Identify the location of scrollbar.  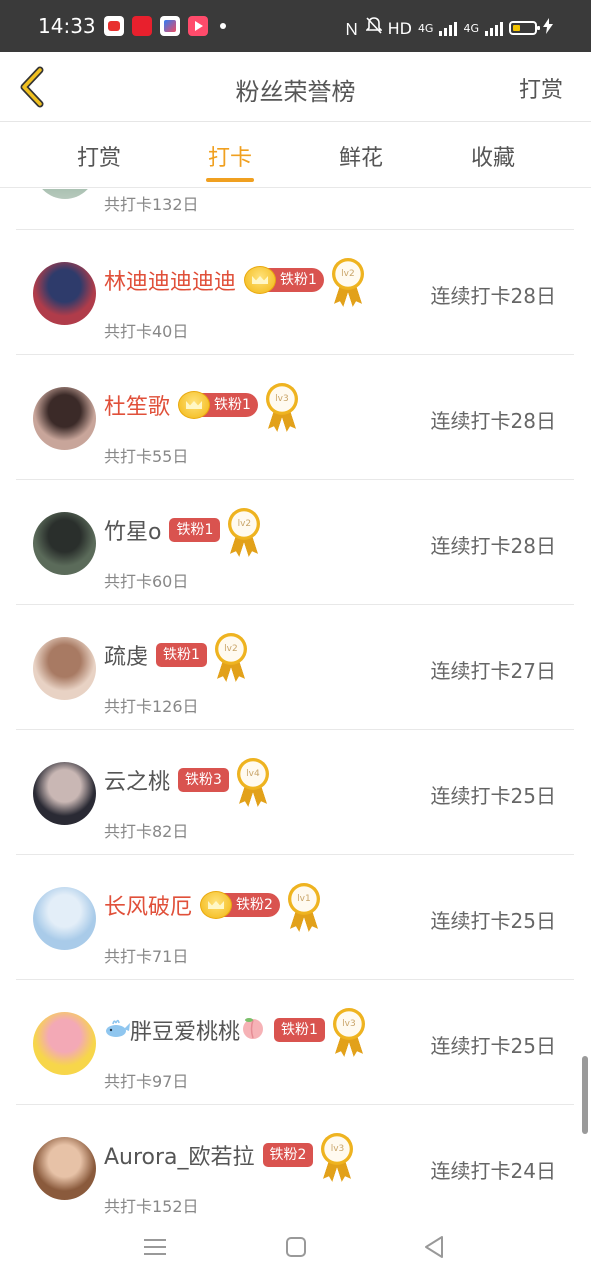
(585, 1095).